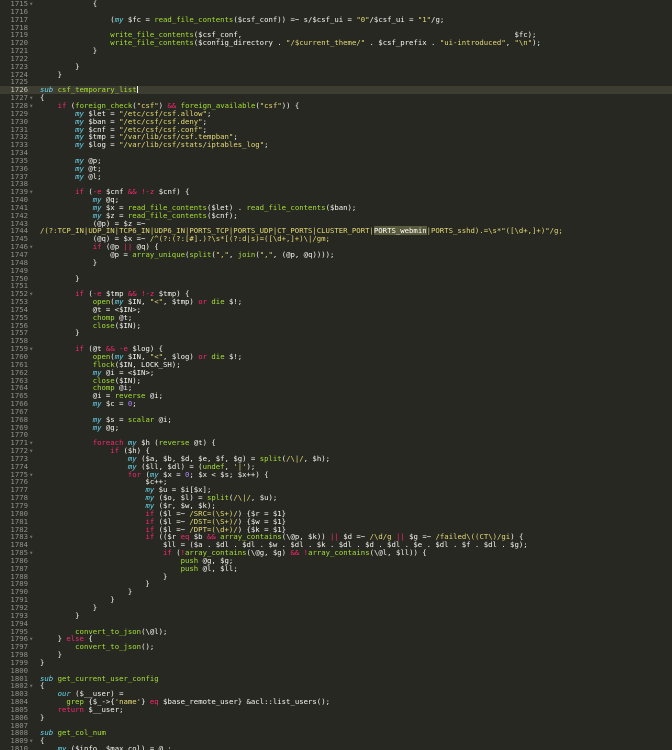 This screenshot has width=672, height=750. Describe the element at coordinates (356, 678) in the screenshot. I see `code-line: sub get_current_user_config` at that location.